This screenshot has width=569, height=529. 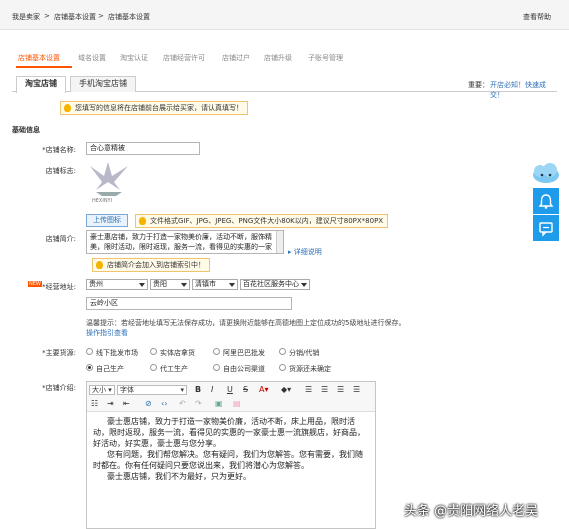 What do you see at coordinates (245, 390) in the screenshot?
I see `strike-button: S` at bounding box center [245, 390].